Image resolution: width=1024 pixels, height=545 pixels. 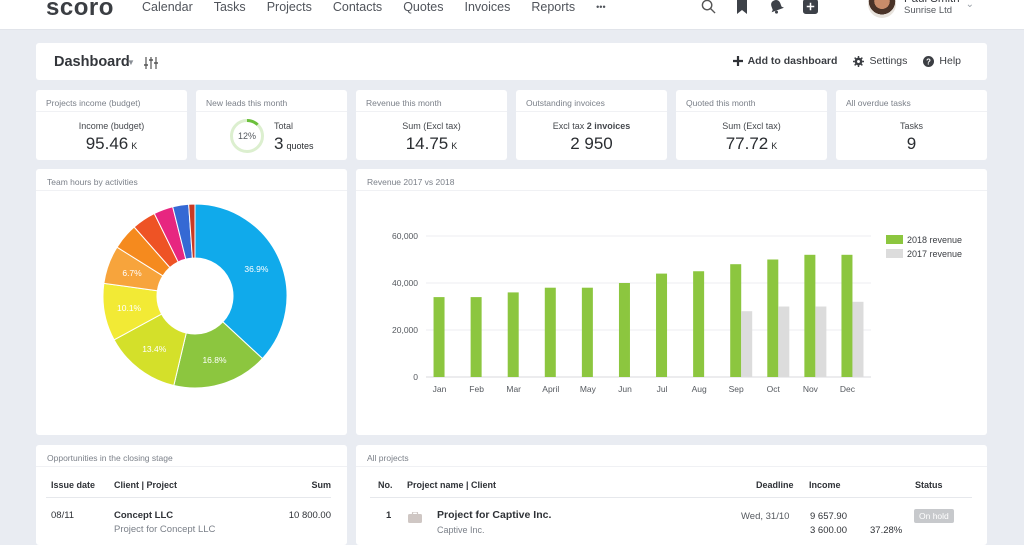 I want to click on slice-label: 16.8%, so click(x=214, y=360).